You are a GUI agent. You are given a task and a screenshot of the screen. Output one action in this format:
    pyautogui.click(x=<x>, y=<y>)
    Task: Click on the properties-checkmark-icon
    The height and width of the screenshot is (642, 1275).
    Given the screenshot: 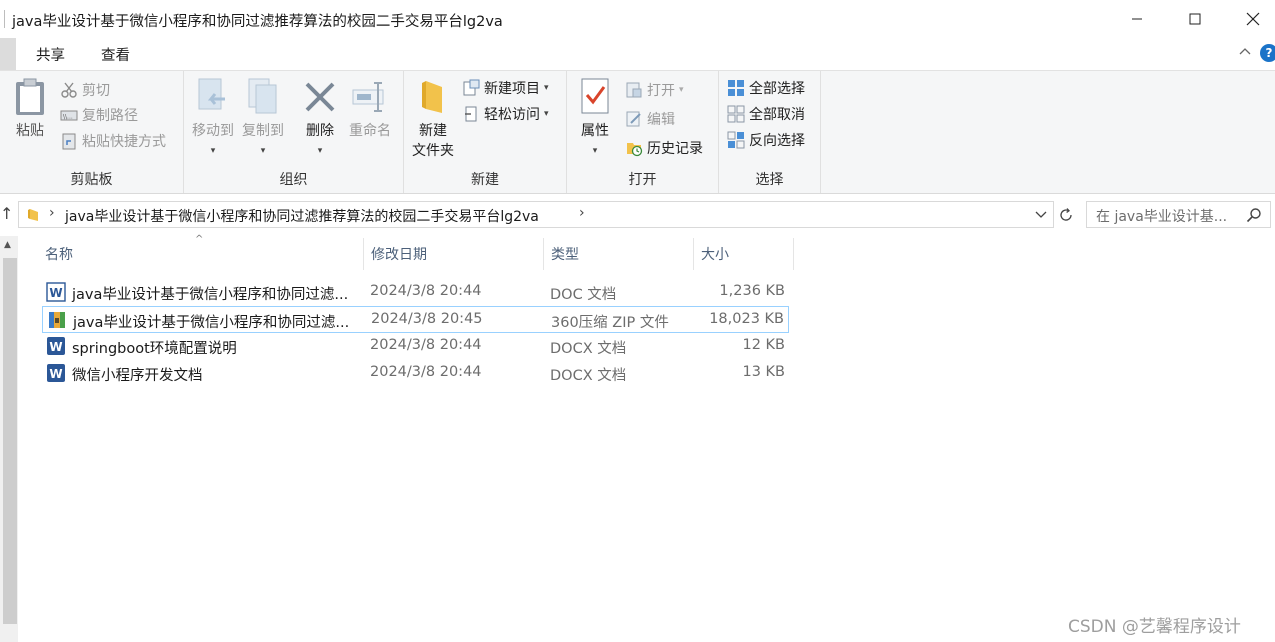 What is the action you would take?
    pyautogui.click(x=595, y=96)
    